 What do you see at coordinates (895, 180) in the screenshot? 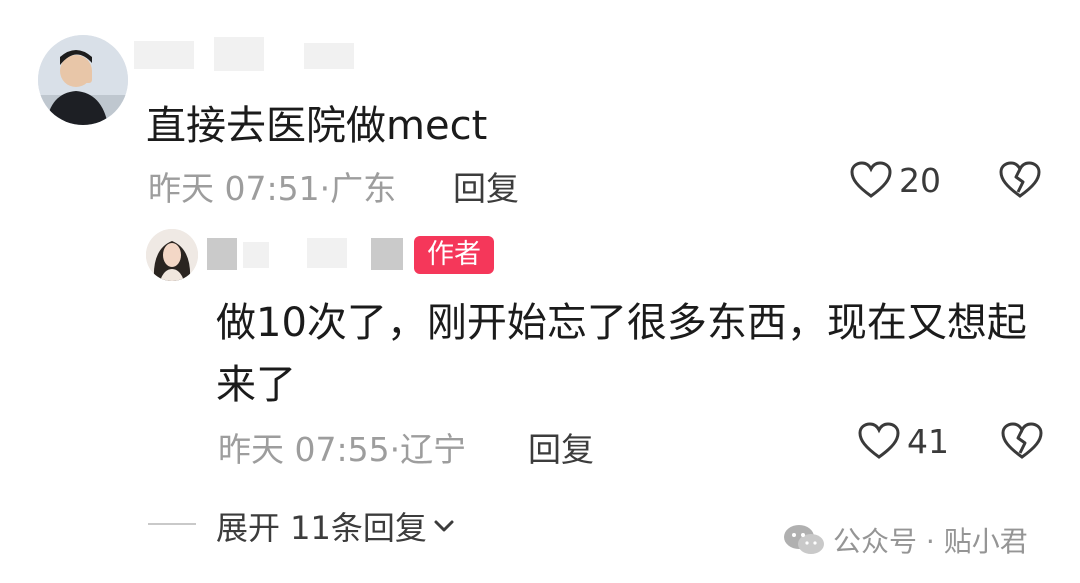
I see `comment-like-button: 20` at bounding box center [895, 180].